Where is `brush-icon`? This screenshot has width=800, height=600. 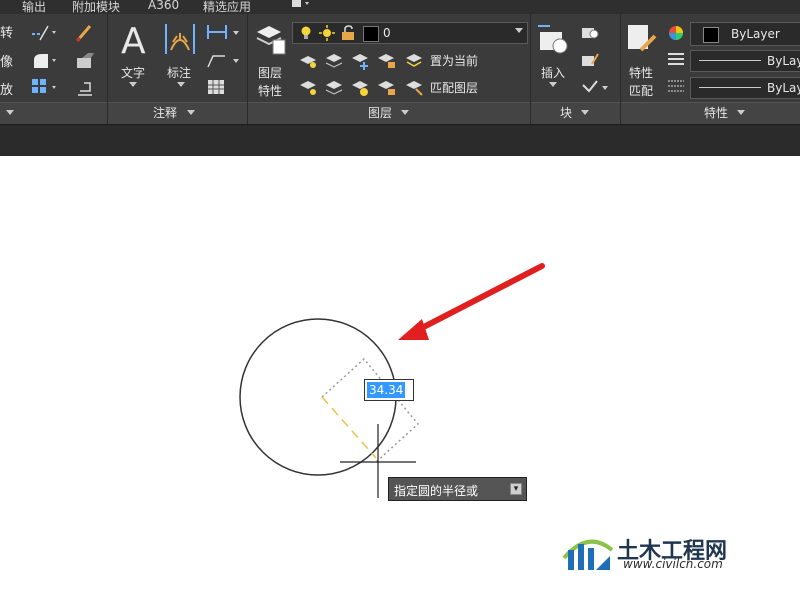 brush-icon is located at coordinates (85, 33).